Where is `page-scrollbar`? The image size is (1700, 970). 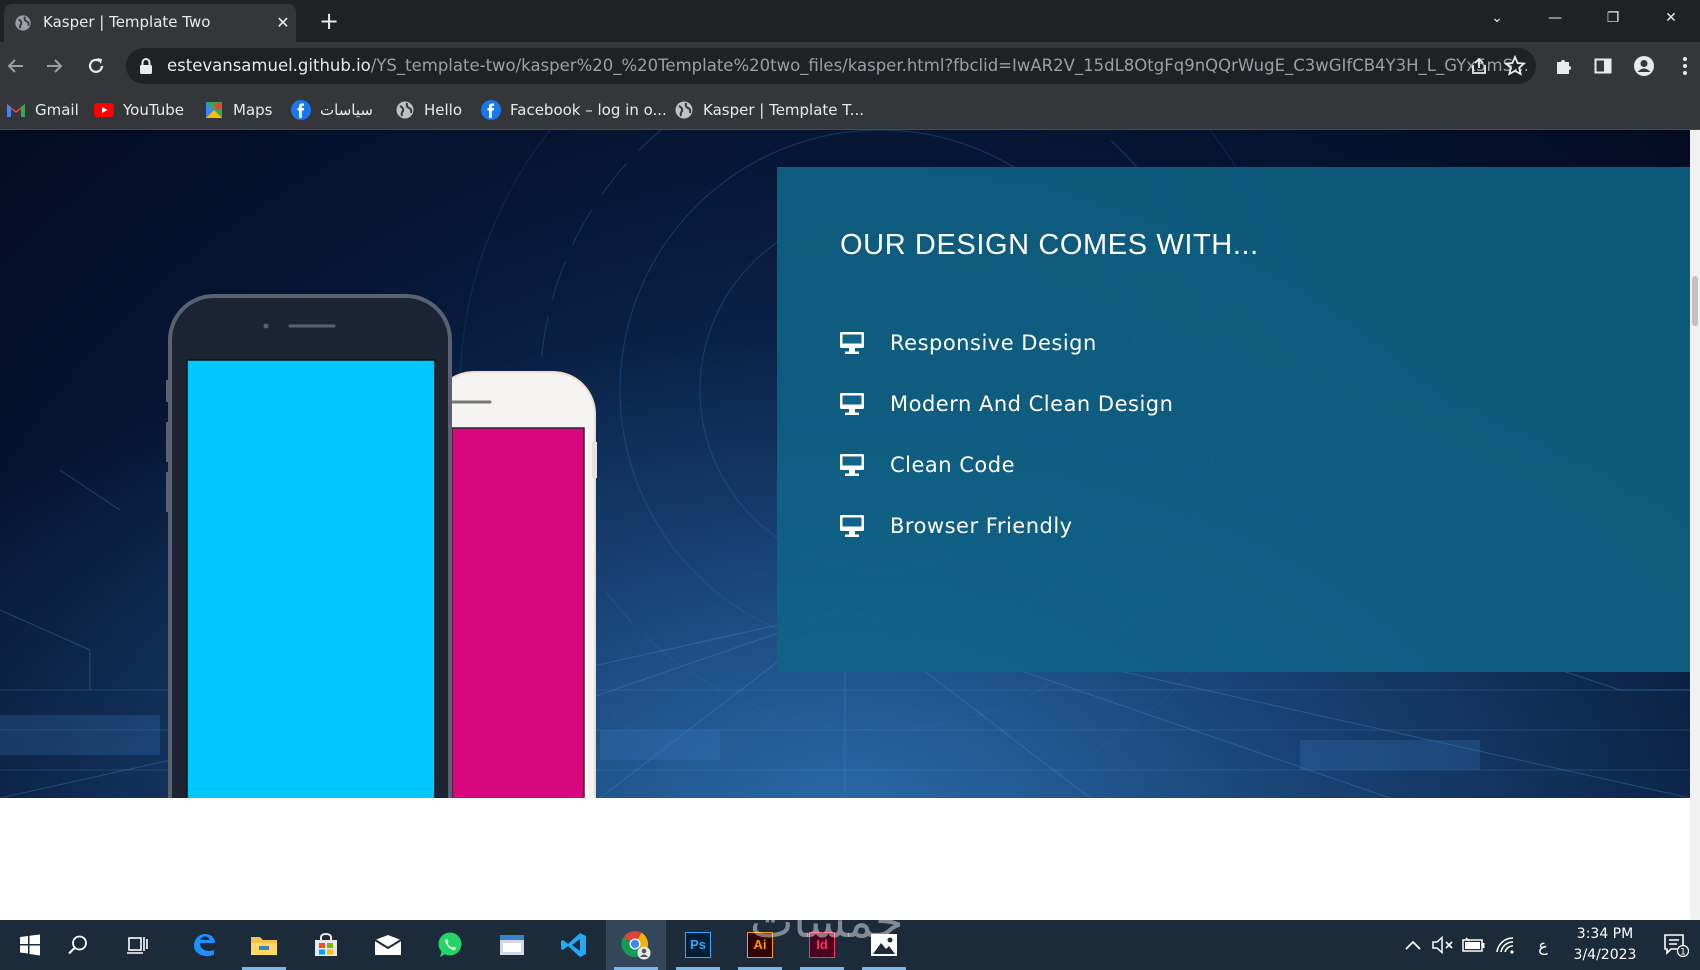
page-scrollbar is located at coordinates (1695, 525).